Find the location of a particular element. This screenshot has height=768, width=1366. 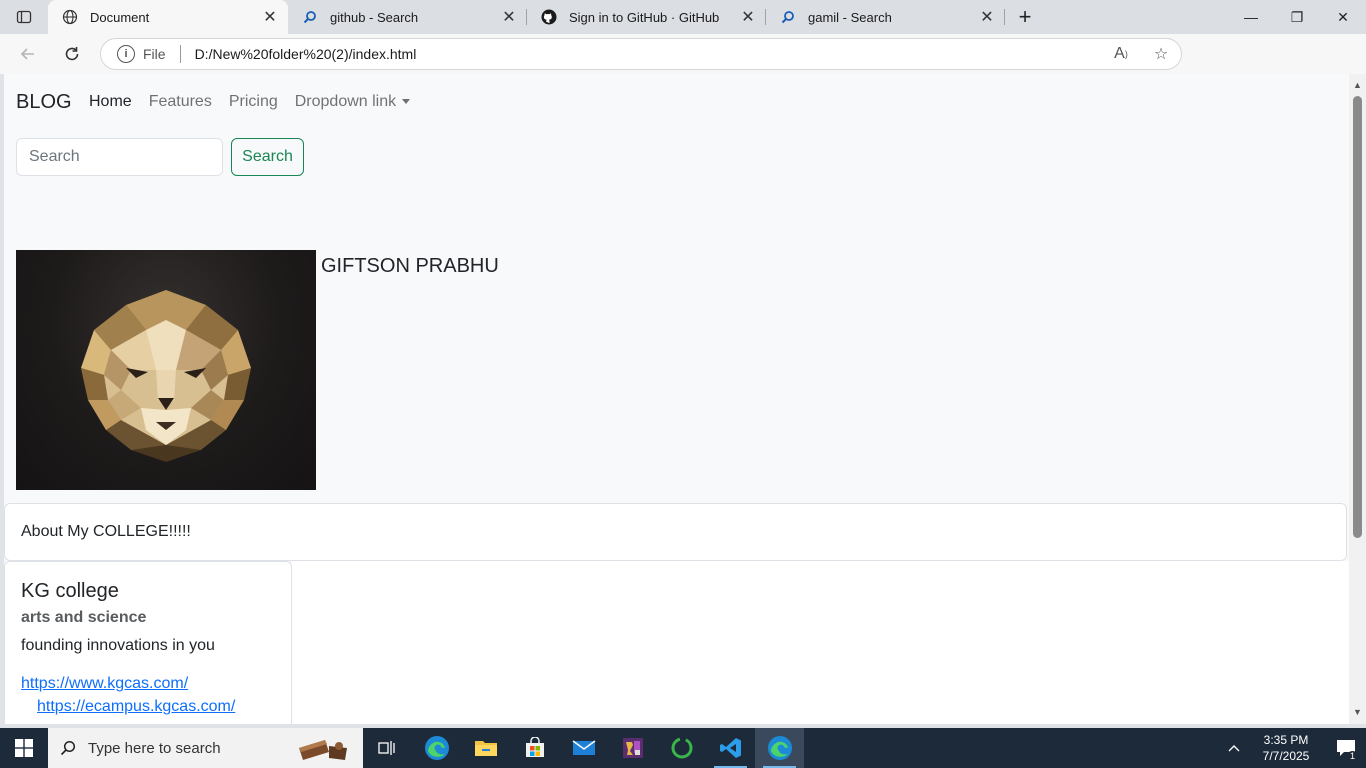

tab-github-search: github - Search ✕ is located at coordinates (407, 17).